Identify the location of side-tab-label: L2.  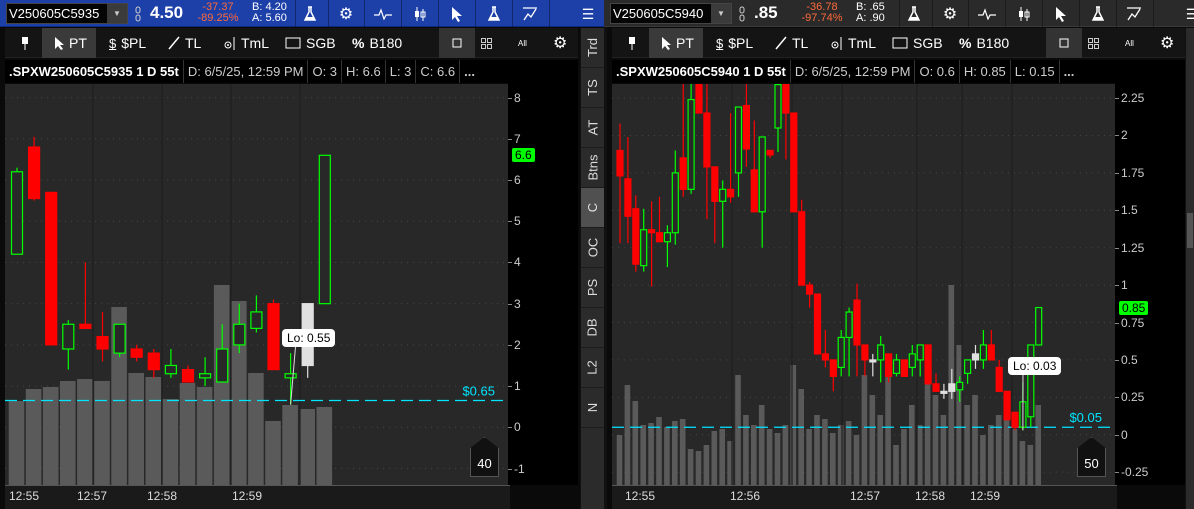
(592, 367).